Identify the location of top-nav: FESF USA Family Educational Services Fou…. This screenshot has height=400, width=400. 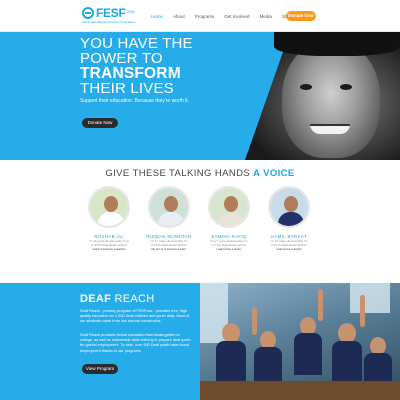
(200, 16).